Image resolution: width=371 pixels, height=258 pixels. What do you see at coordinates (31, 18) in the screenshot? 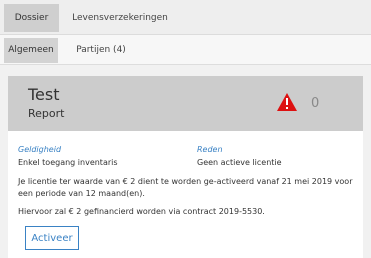
I see `tab-dossier: Dossier` at bounding box center [31, 18].